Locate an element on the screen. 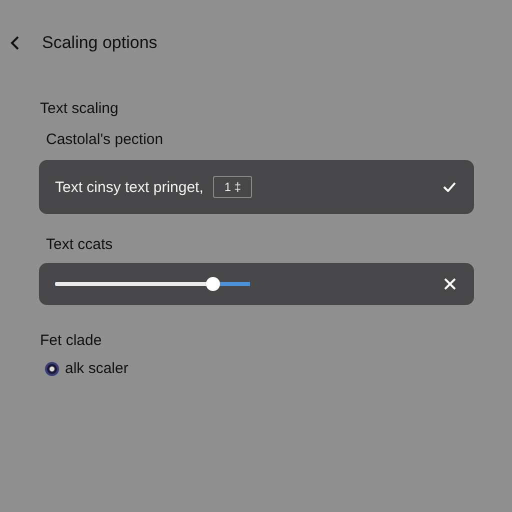  slider-thumb is located at coordinates (213, 284).